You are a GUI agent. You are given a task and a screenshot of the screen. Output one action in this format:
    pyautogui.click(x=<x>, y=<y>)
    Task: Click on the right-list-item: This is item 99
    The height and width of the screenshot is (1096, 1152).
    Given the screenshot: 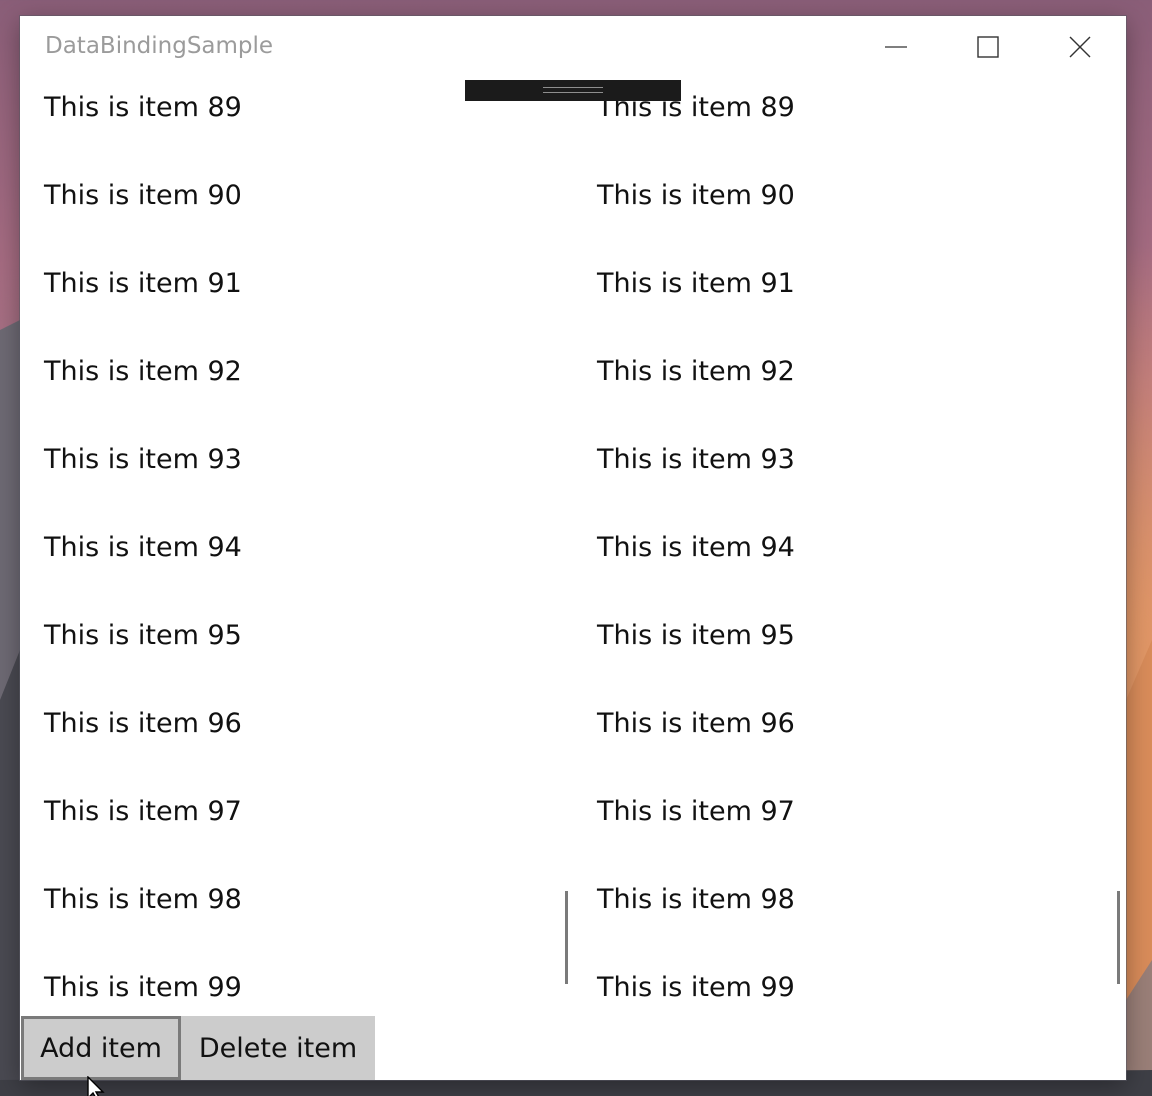 What is the action you would take?
    pyautogui.click(x=696, y=986)
    